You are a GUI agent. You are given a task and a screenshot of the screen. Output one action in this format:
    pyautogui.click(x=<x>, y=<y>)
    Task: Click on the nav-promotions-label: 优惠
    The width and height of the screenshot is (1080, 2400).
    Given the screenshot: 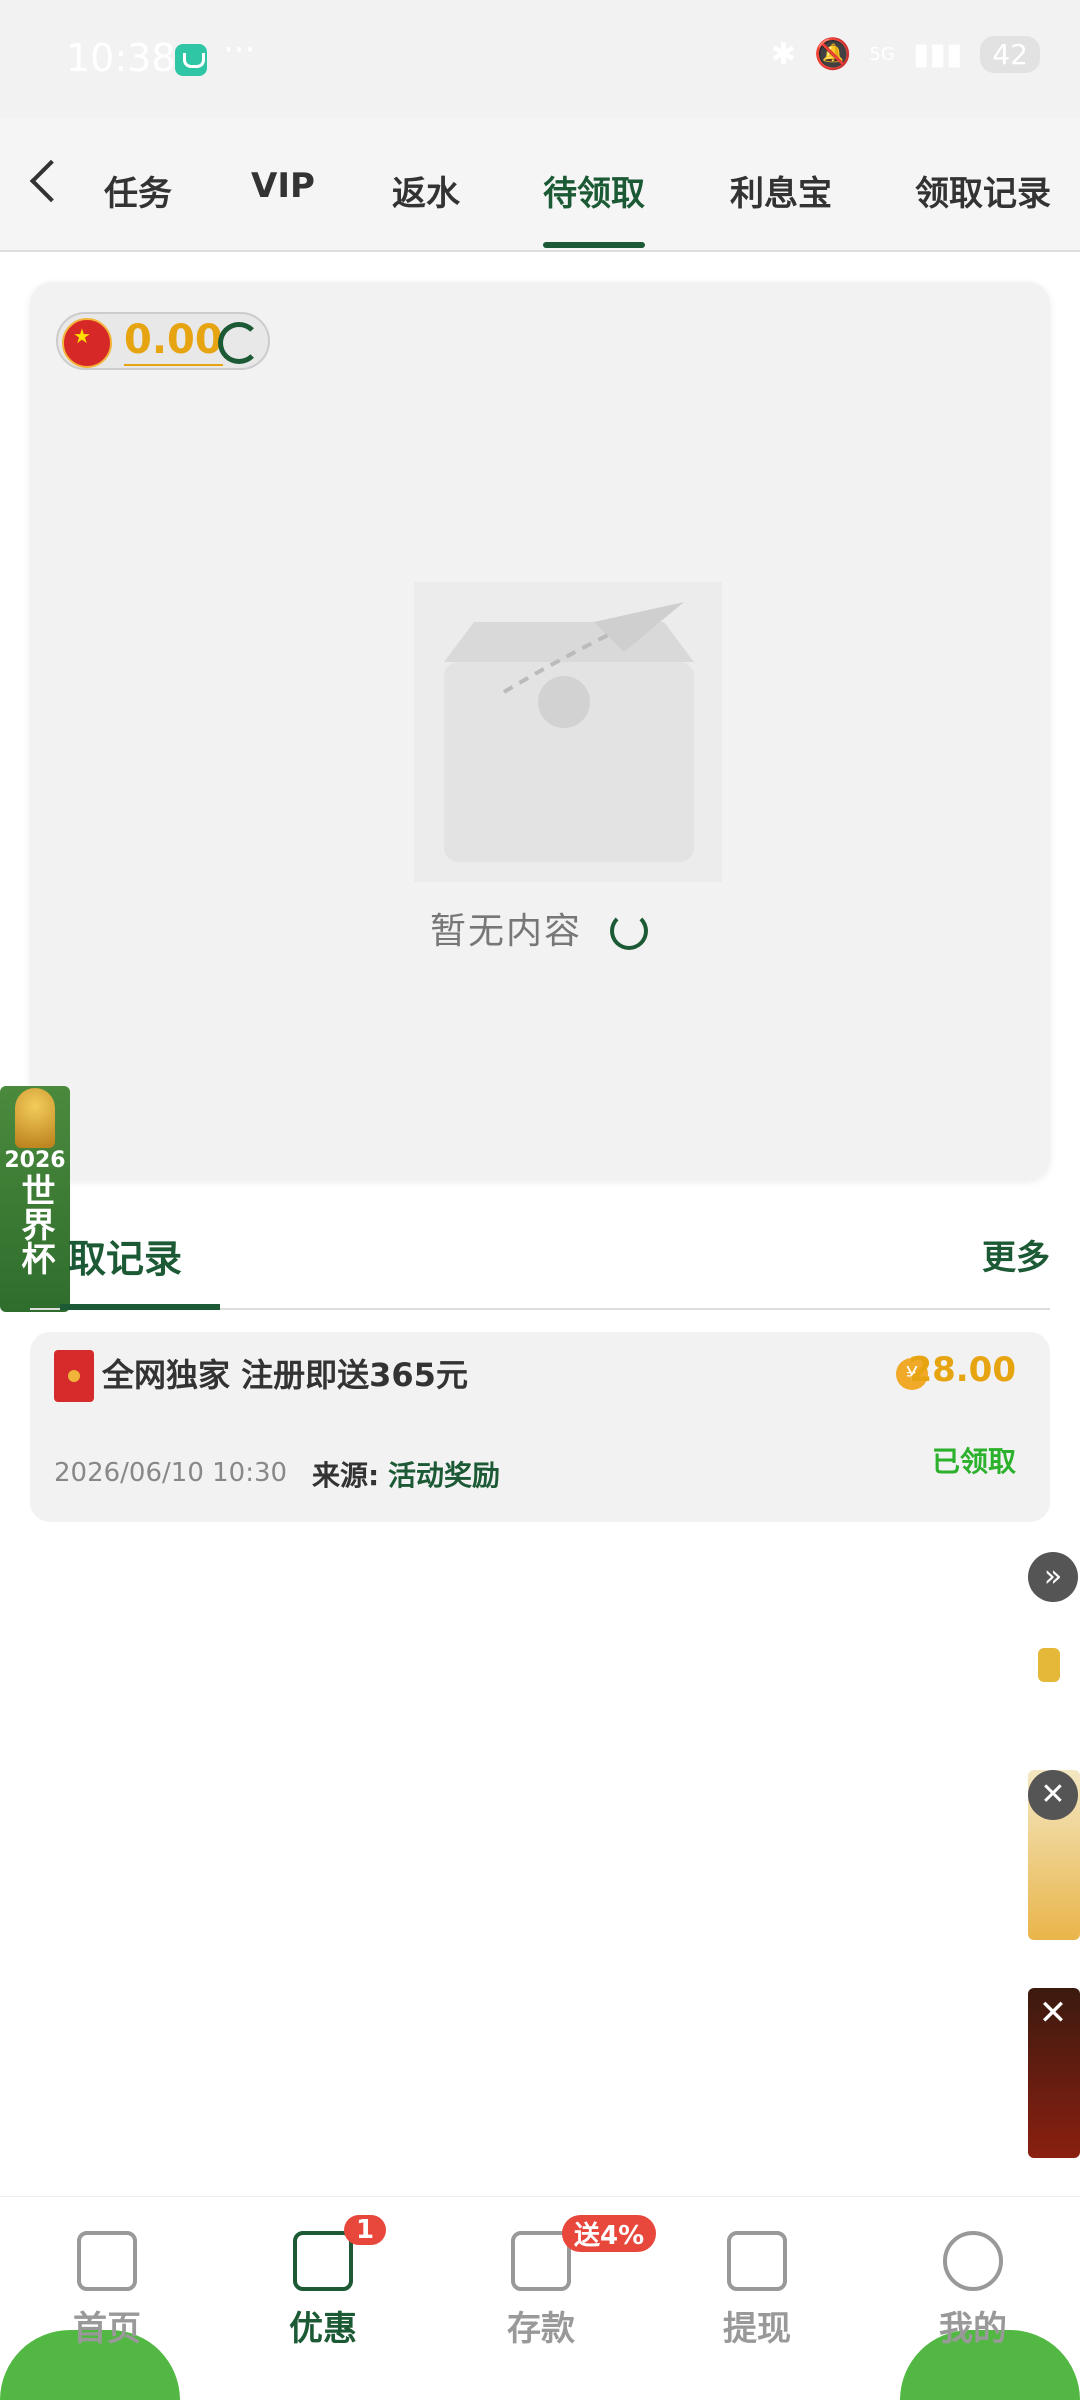 What is the action you would take?
    pyautogui.click(x=323, y=2329)
    